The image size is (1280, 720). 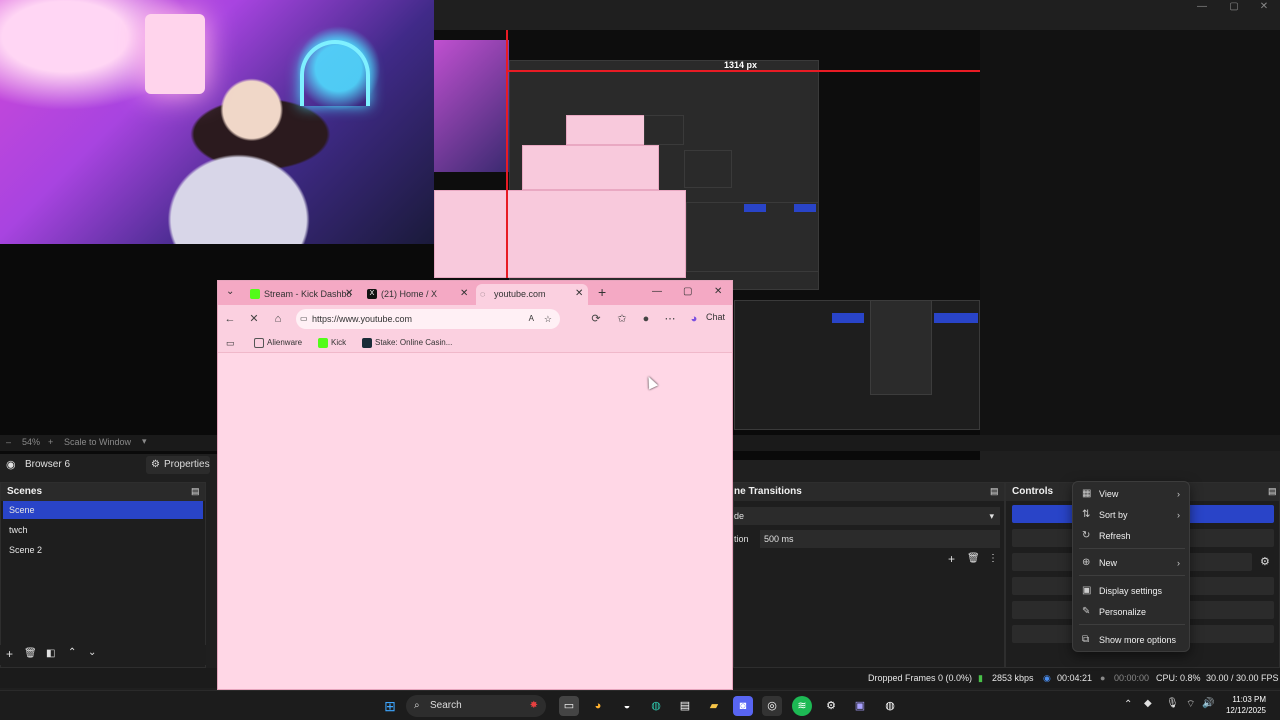 I want to click on menu-item-new: ⊕ New ›, so click(x=1131, y=563).